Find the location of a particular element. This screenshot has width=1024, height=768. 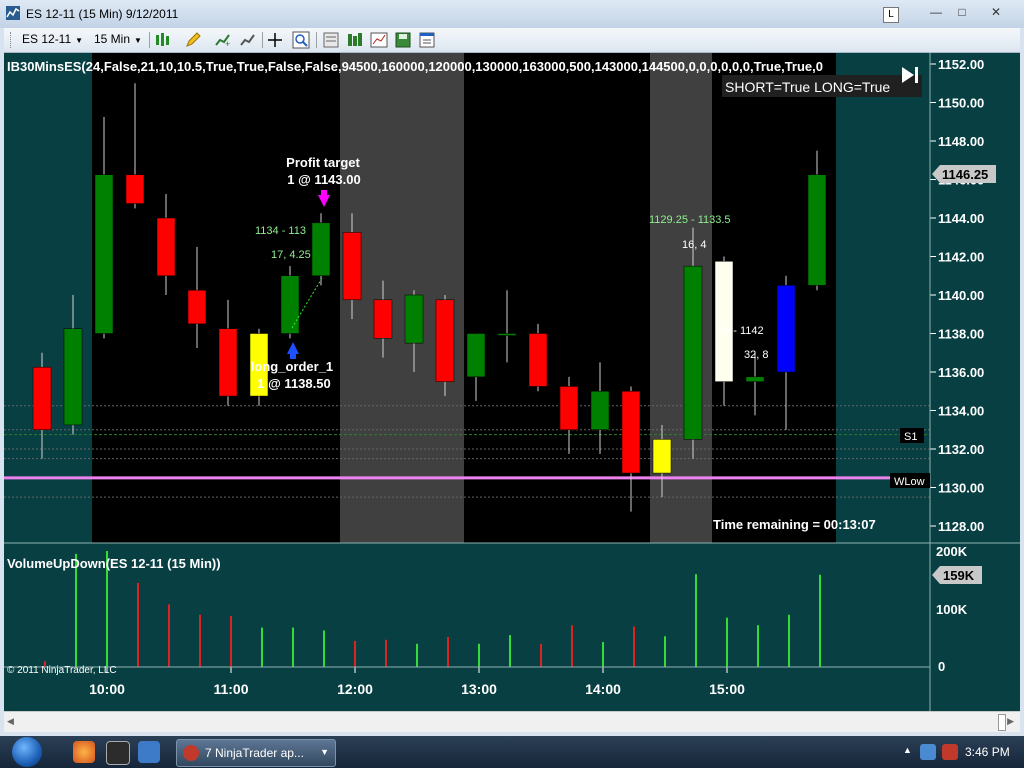

scroll-left-icon: ◀ is located at coordinates (10, 721).